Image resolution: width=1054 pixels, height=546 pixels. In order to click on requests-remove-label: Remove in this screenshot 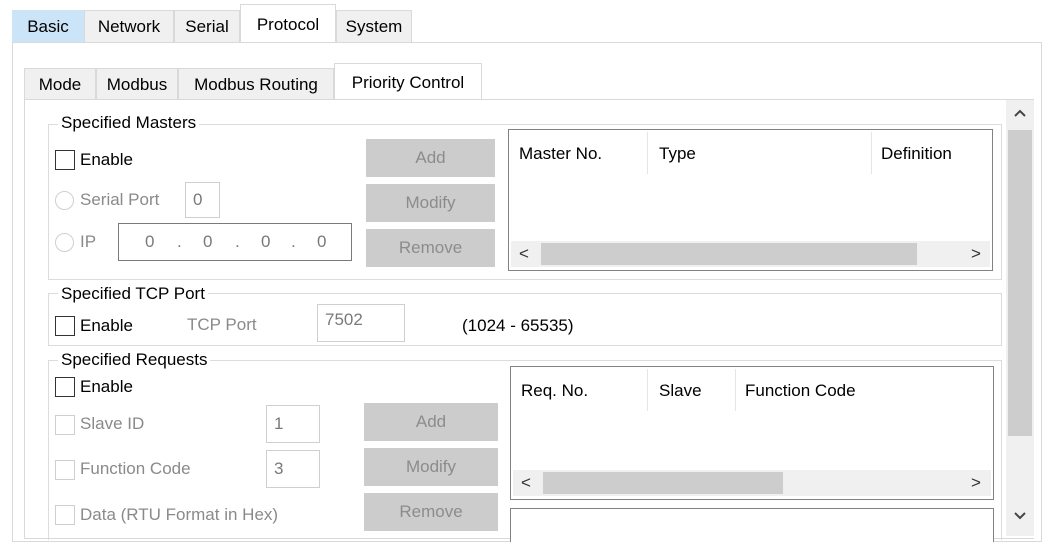, I will do `click(431, 511)`.